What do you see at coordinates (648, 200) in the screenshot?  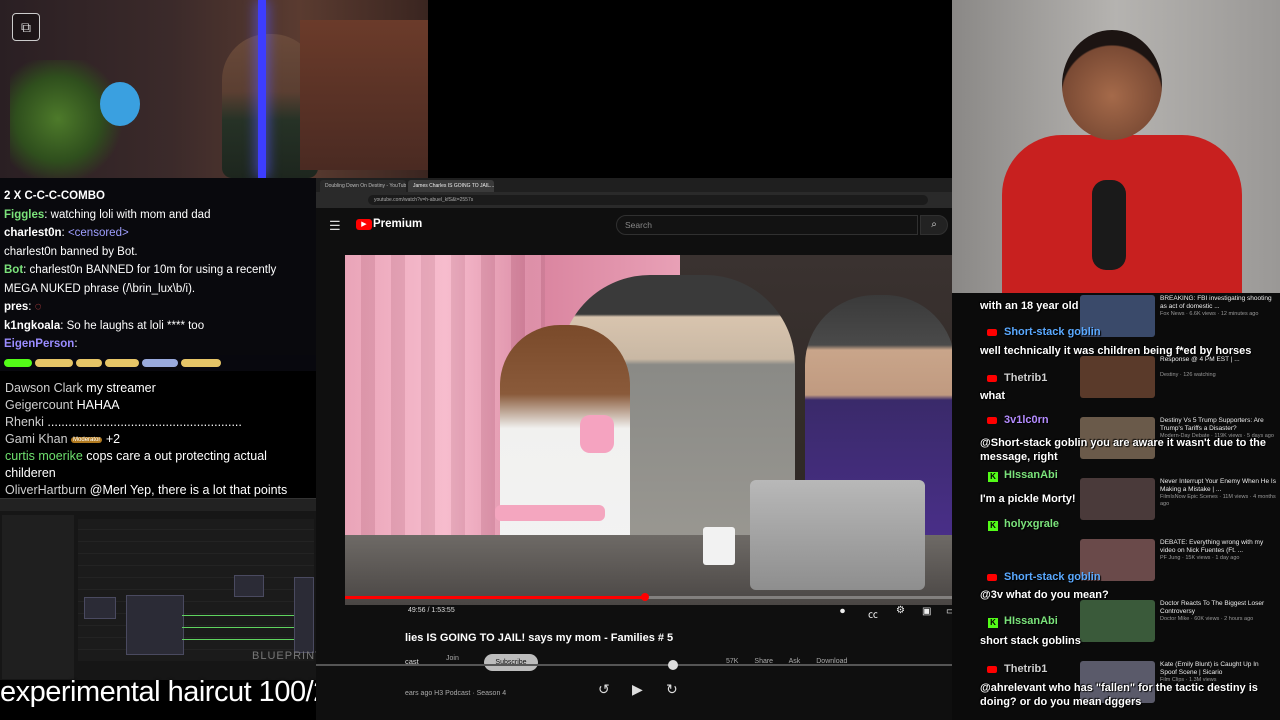 I see `url-field: youtube.com/watch?v=h-abuel_kfS&t=2557s` at bounding box center [648, 200].